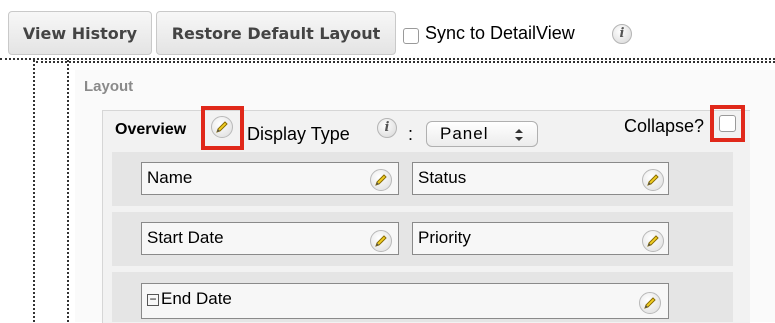 This screenshot has height=323, width=775. Describe the element at coordinates (270, 238) in the screenshot. I see `field-start-date: Start Date` at that location.